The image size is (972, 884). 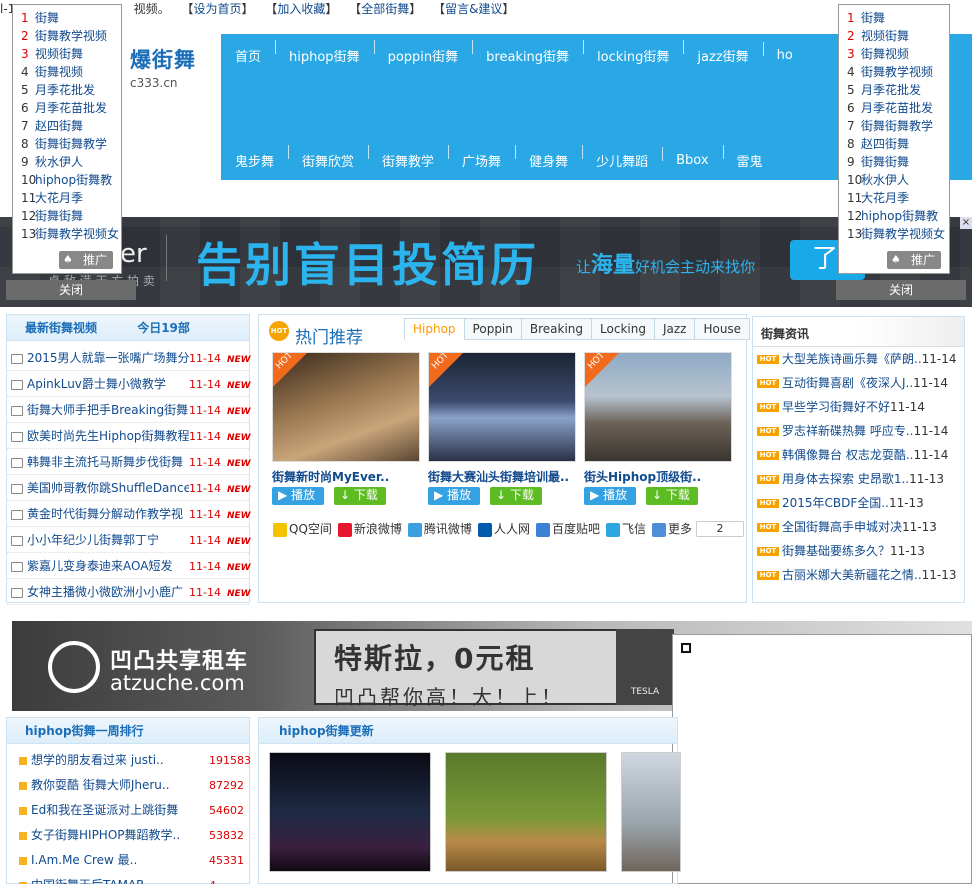 I want to click on share-qzone: QQ空间, so click(x=302, y=528).